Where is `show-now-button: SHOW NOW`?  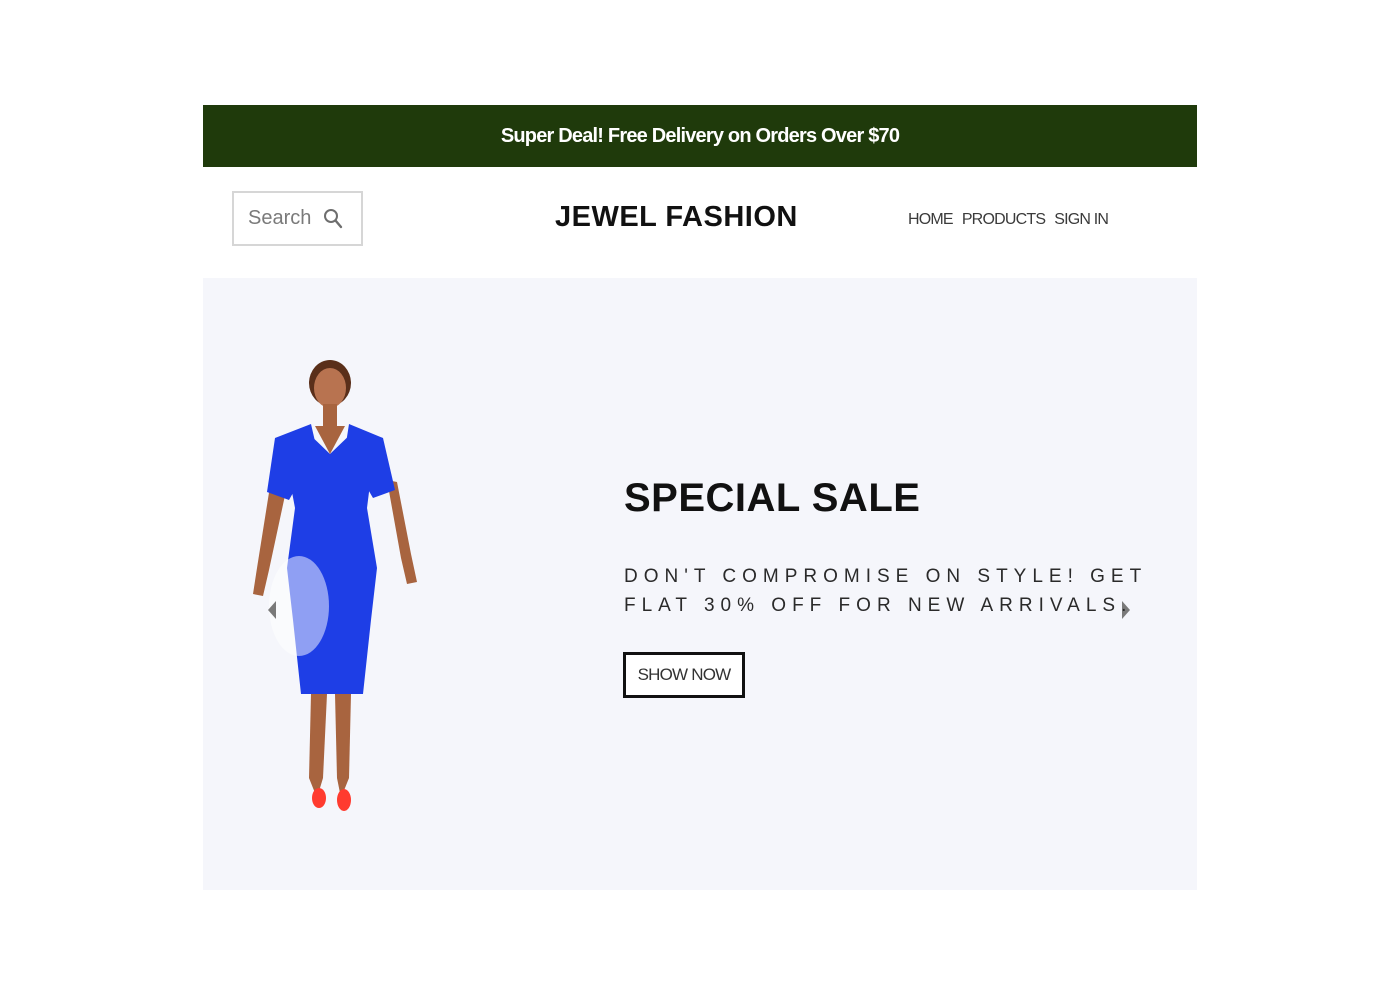
show-now-button: SHOW NOW is located at coordinates (684, 675).